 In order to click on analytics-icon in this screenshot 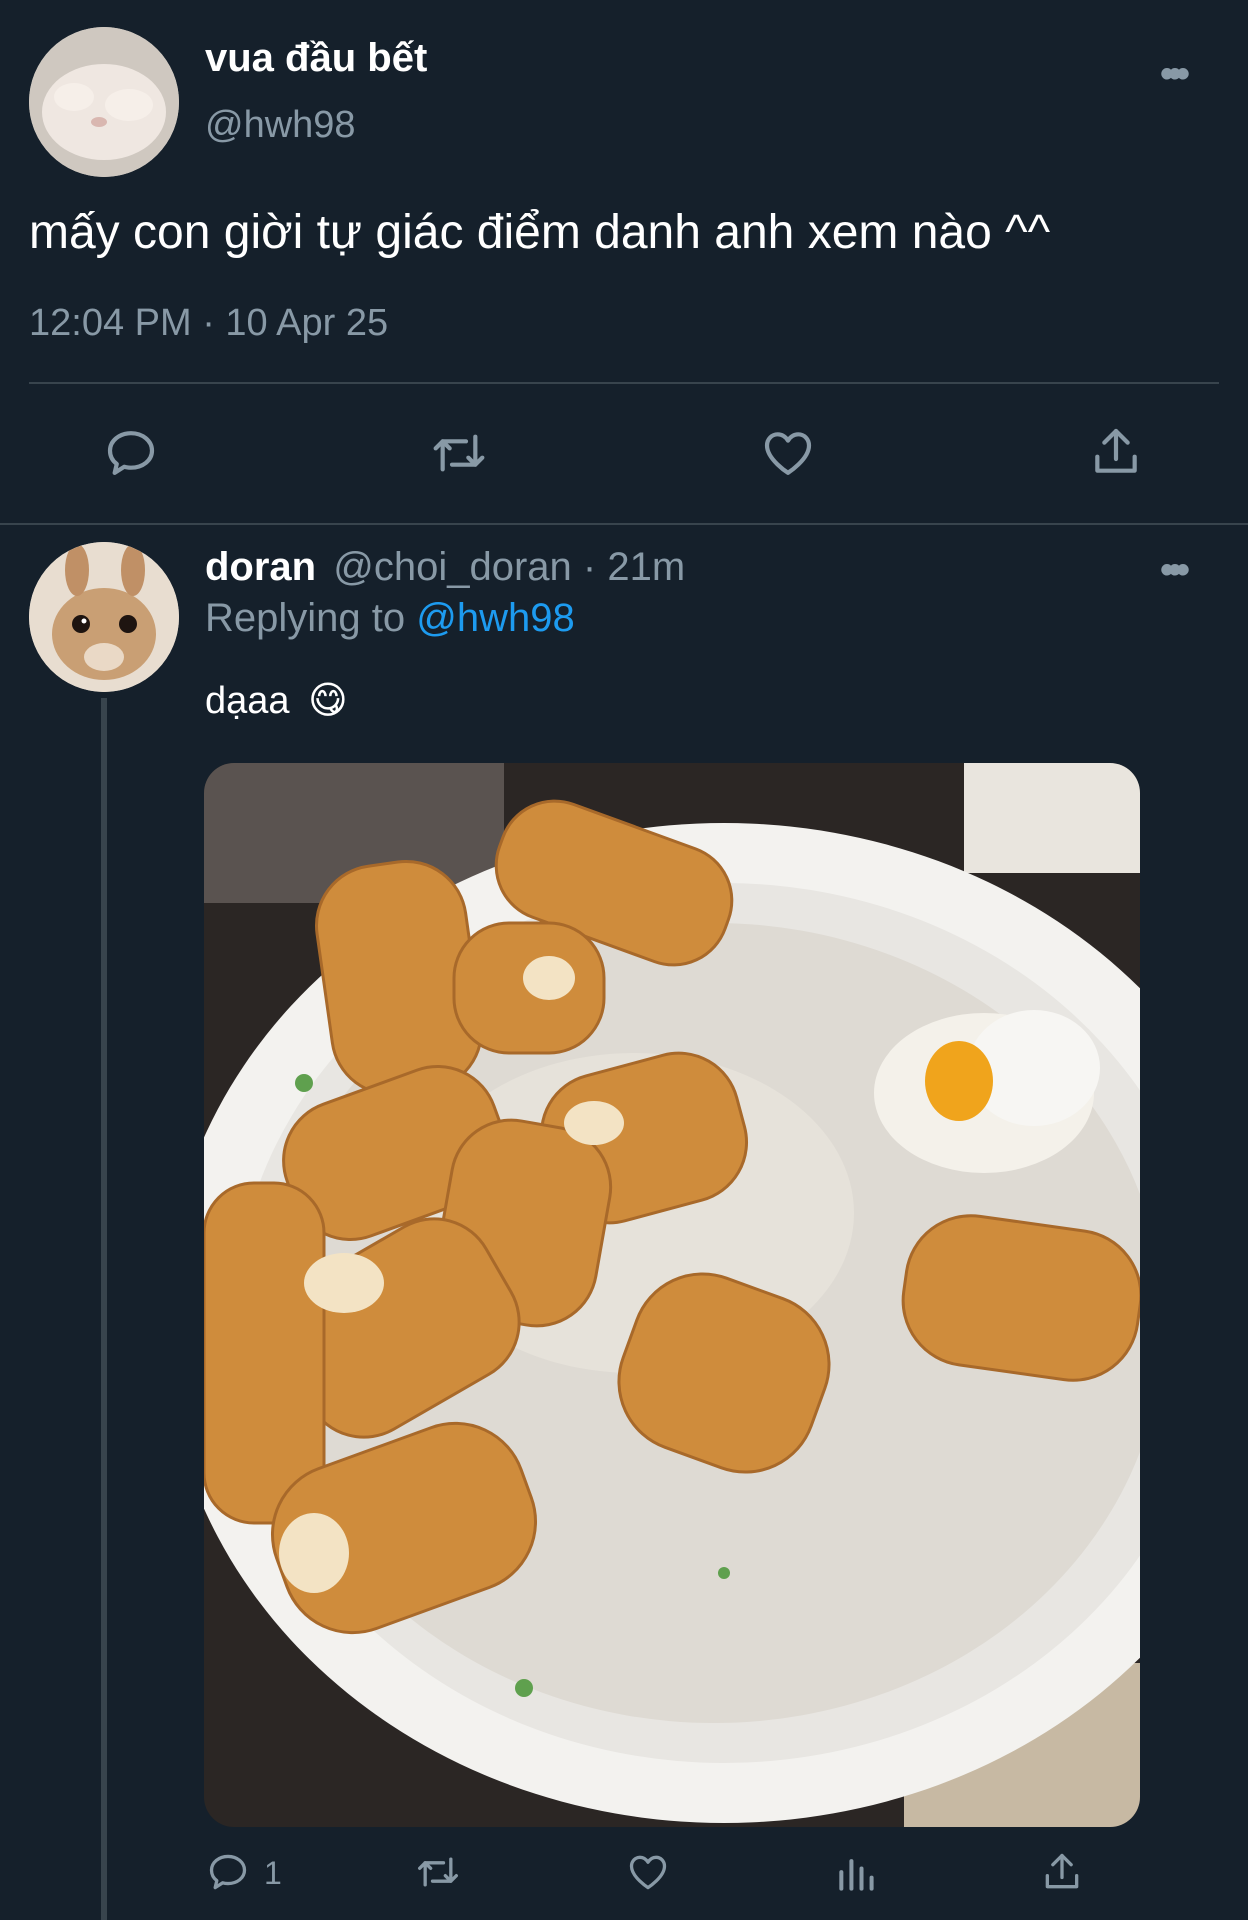, I will do `click(856, 1874)`.